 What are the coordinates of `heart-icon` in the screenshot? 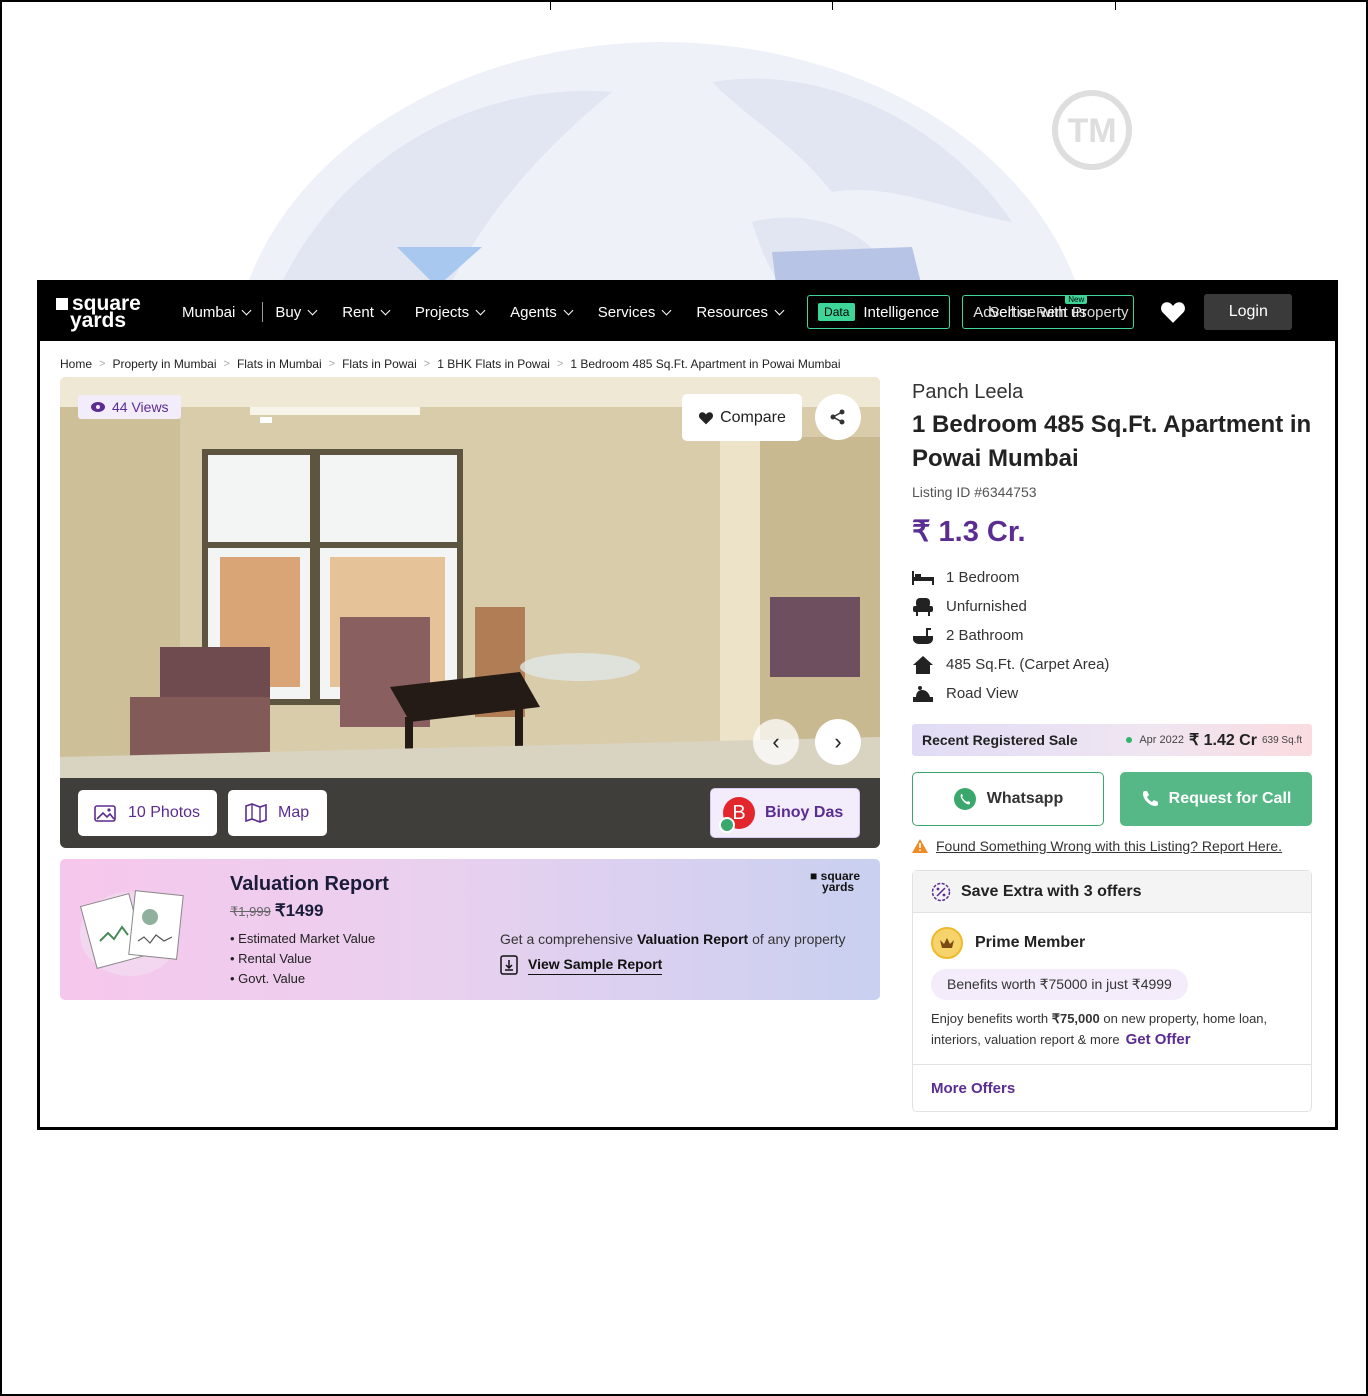 It's located at (706, 417).